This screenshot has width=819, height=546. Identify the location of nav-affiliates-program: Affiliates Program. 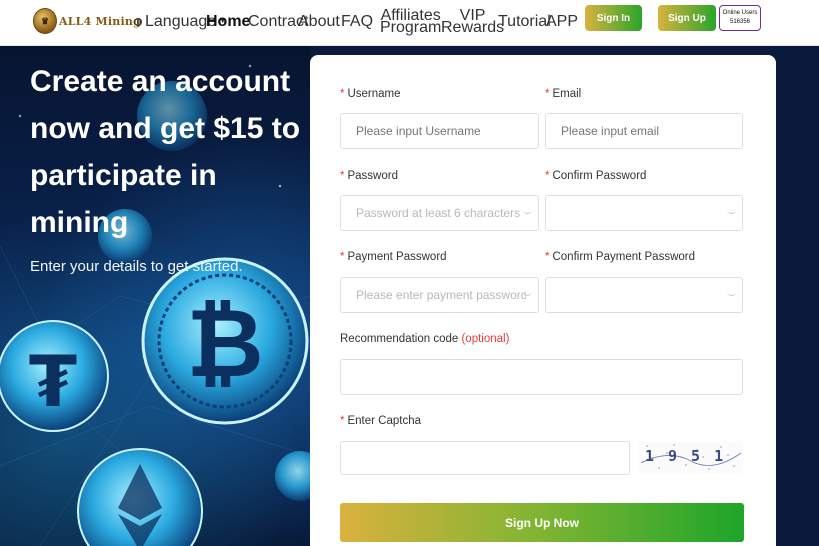
(411, 22).